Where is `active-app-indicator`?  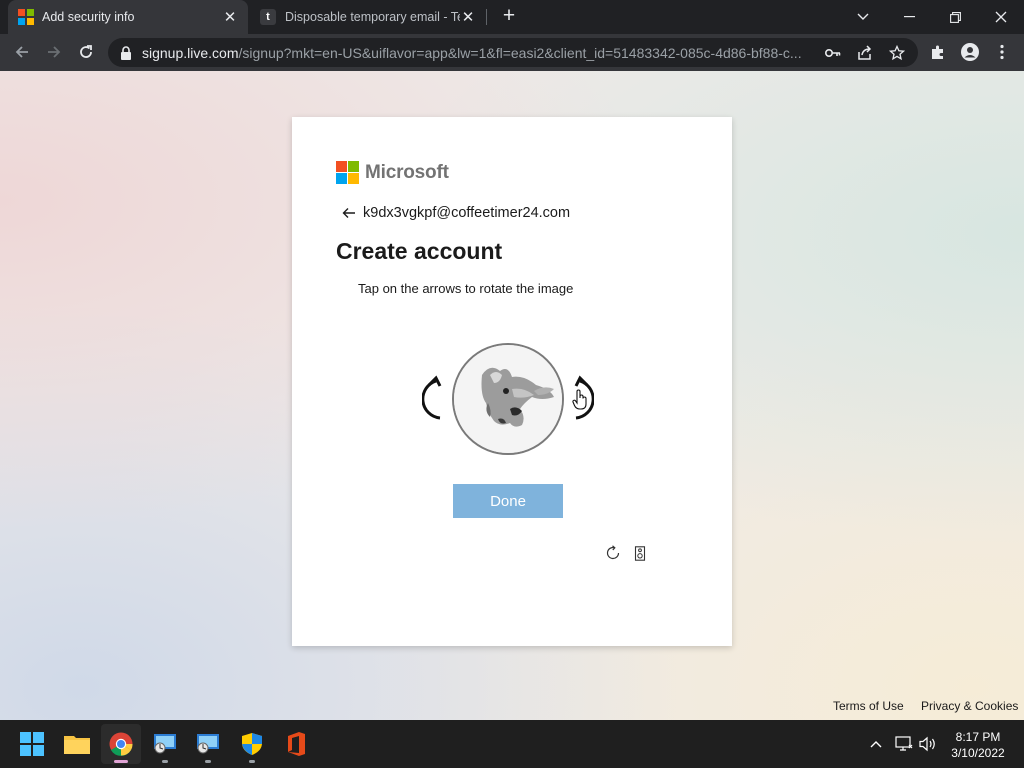
active-app-indicator is located at coordinates (121, 761).